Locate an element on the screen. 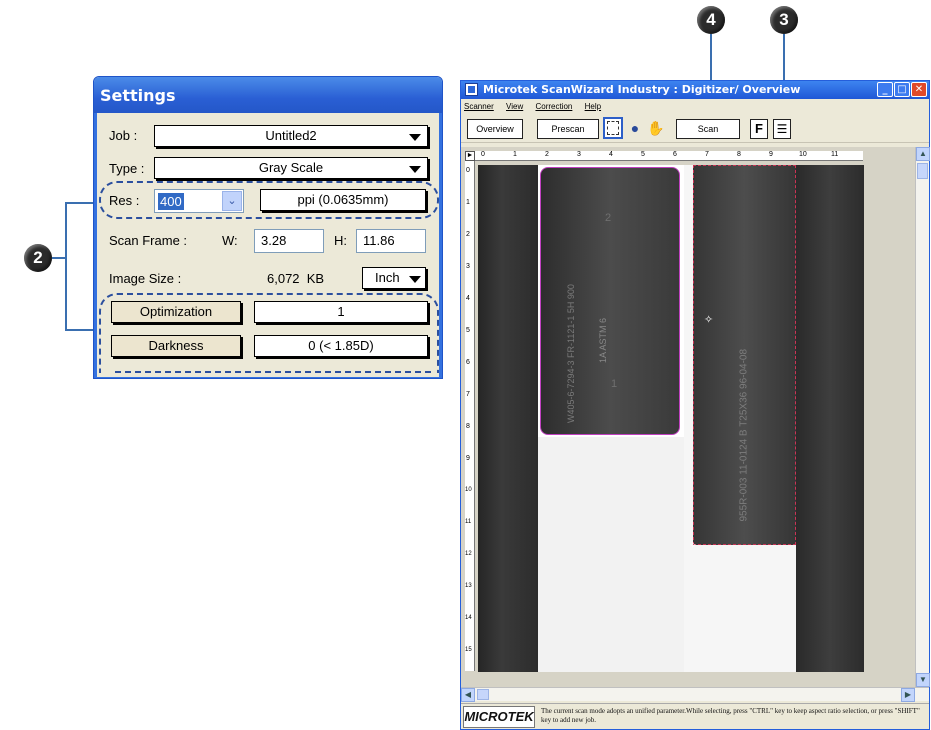 The image size is (931, 730). unit-select: Inch is located at coordinates (394, 278).